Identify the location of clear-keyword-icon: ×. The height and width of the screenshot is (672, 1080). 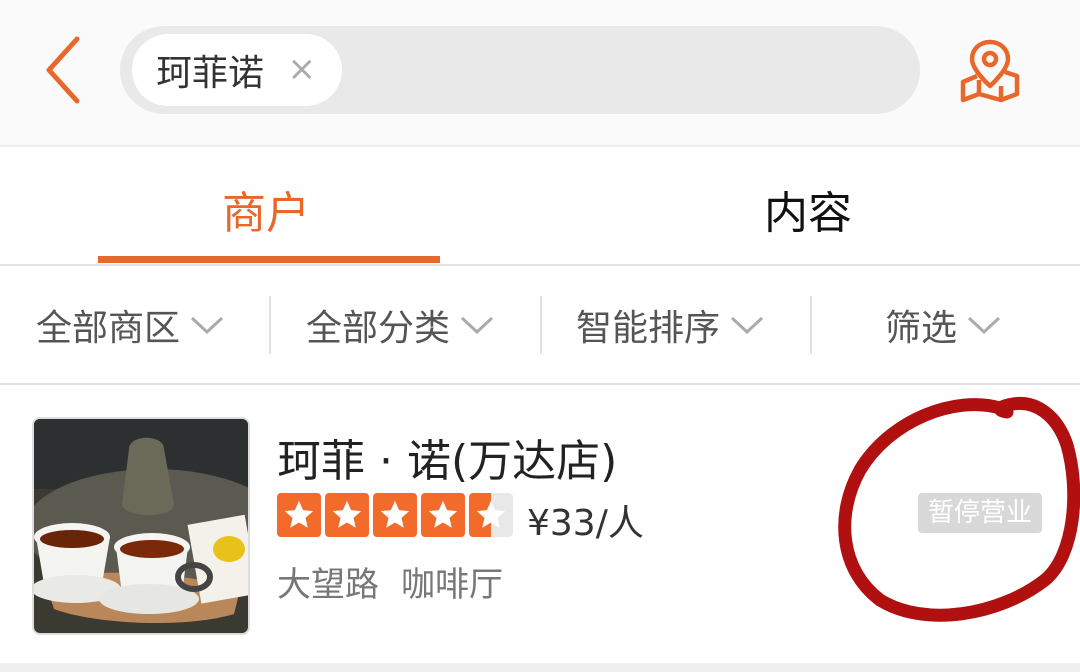
(302, 69).